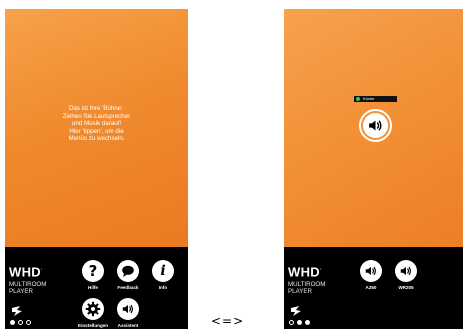 The image size is (463, 329). Describe the element at coordinates (228, 321) in the screenshot. I see `swap-indicator: <=>` at that location.